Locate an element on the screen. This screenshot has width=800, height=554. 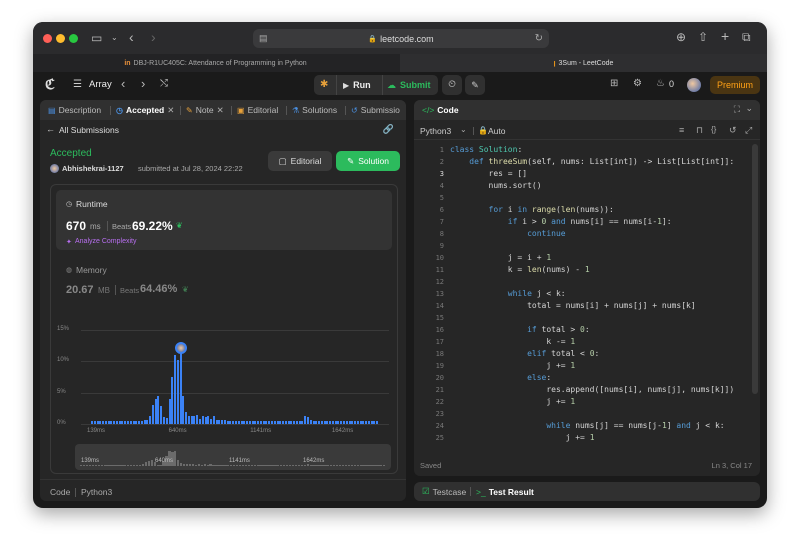
timer-icon: ⏲ is located at coordinates (452, 85).